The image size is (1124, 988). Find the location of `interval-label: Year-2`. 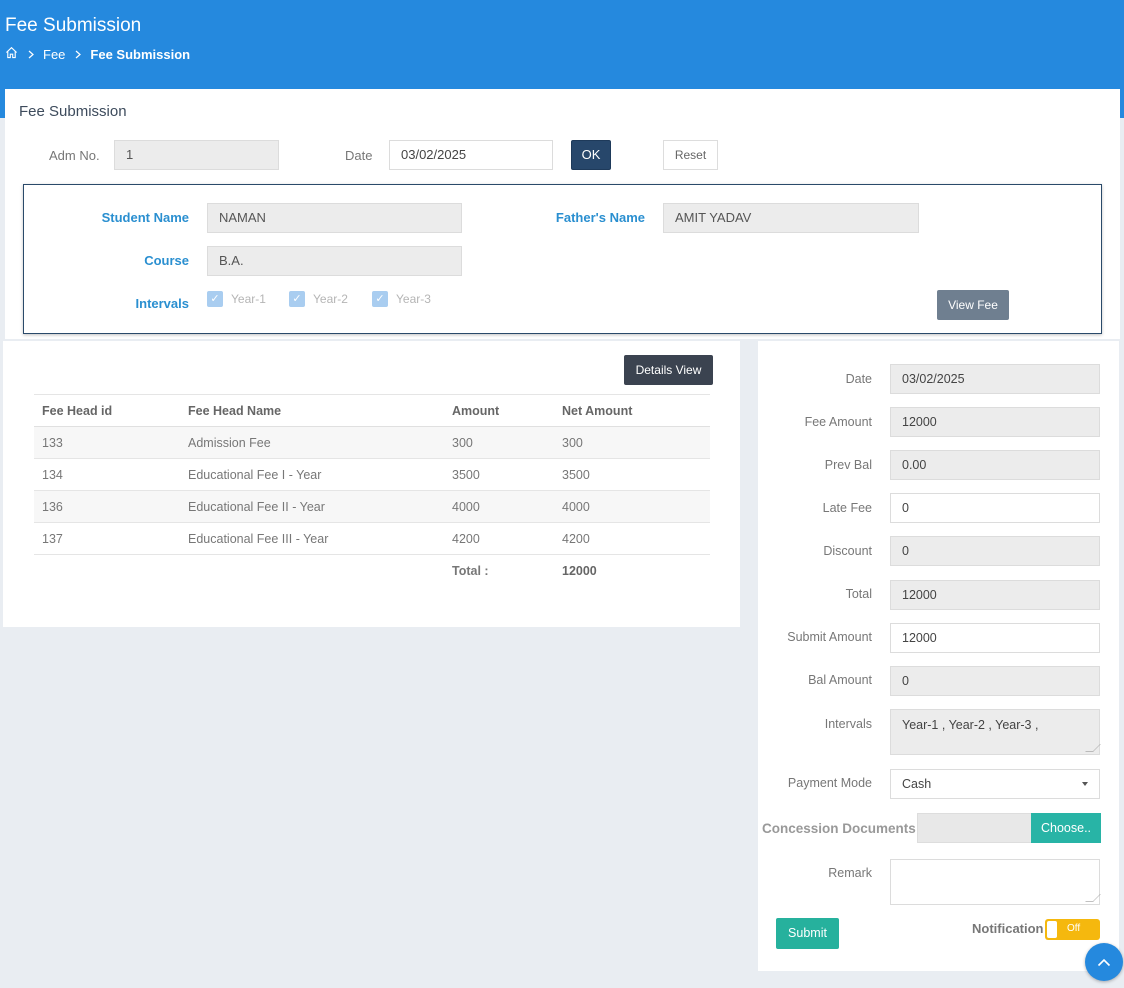

interval-label: Year-2 is located at coordinates (330, 299).